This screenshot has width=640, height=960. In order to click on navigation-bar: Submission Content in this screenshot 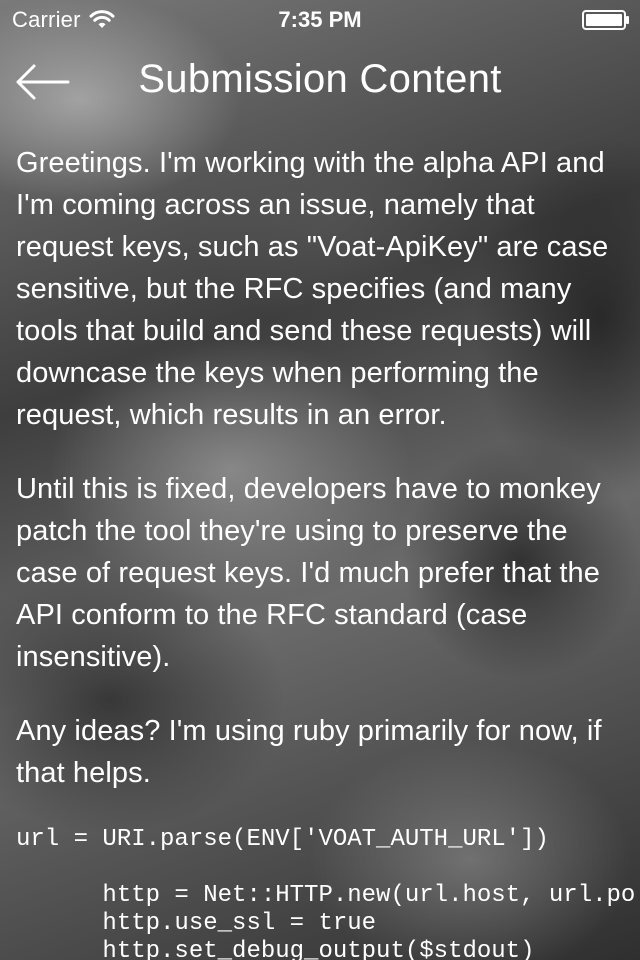, I will do `click(320, 84)`.